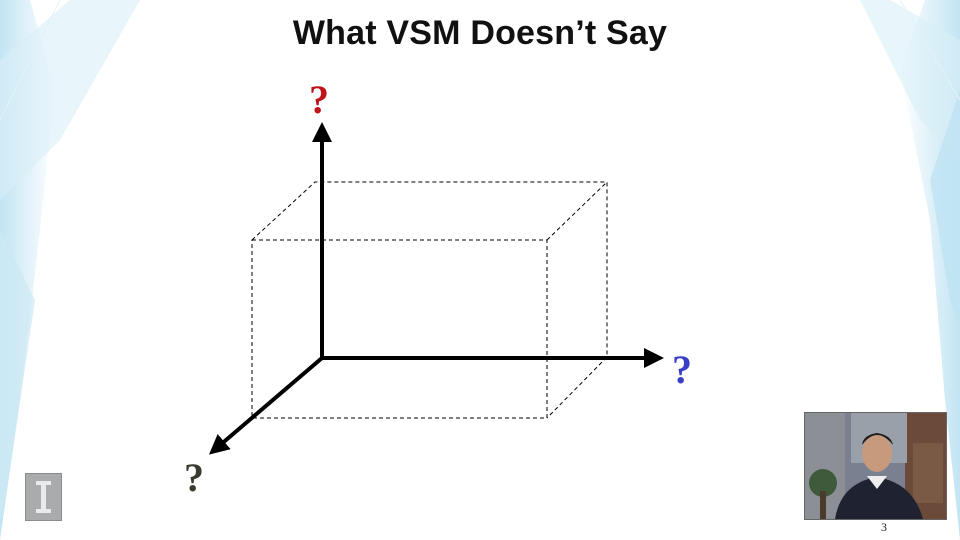 This screenshot has width=960, height=540. I want to click on horizontal-axis-label: ?, so click(682, 369).